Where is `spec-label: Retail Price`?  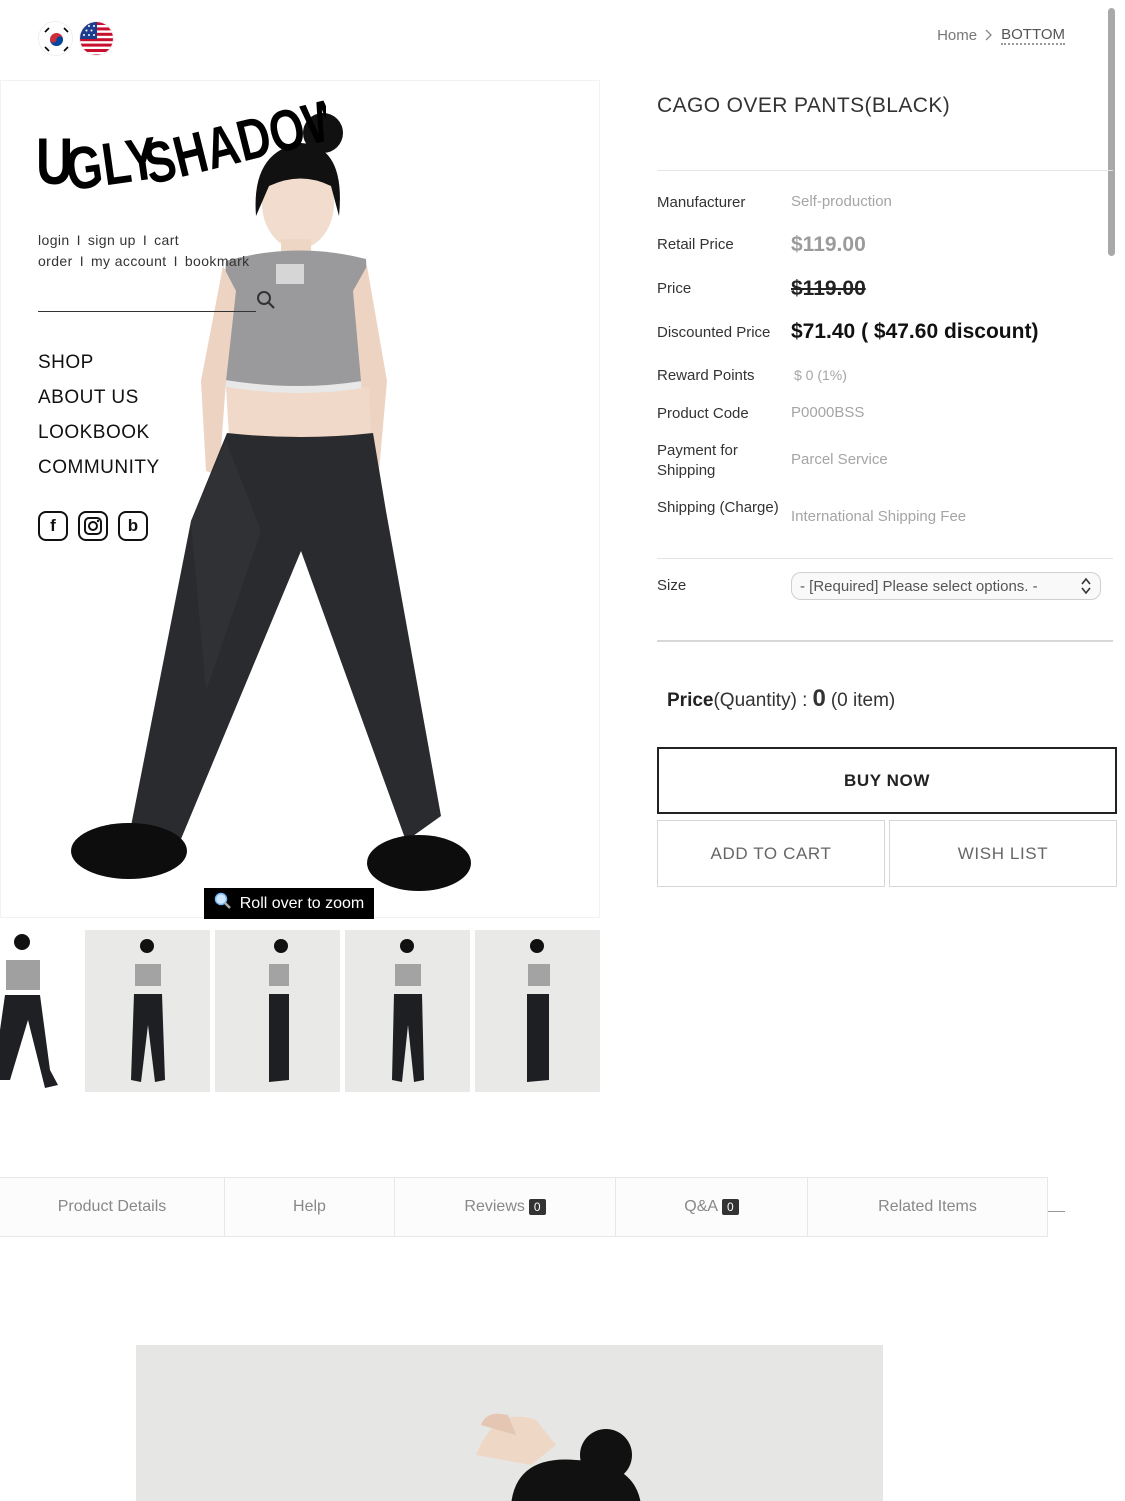
spec-label: Retail Price is located at coordinates (695, 244).